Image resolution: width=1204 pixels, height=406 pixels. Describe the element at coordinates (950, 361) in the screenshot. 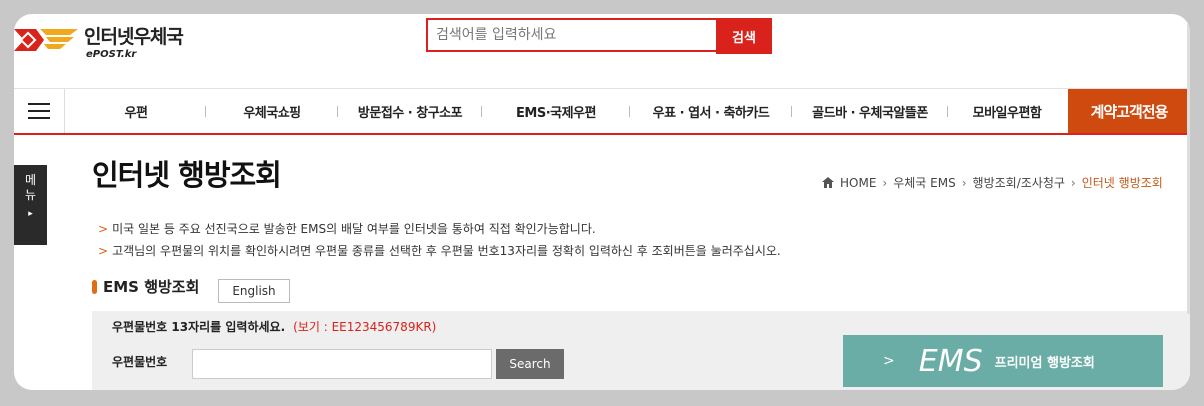

I see `ems-premium-big: EMS` at that location.